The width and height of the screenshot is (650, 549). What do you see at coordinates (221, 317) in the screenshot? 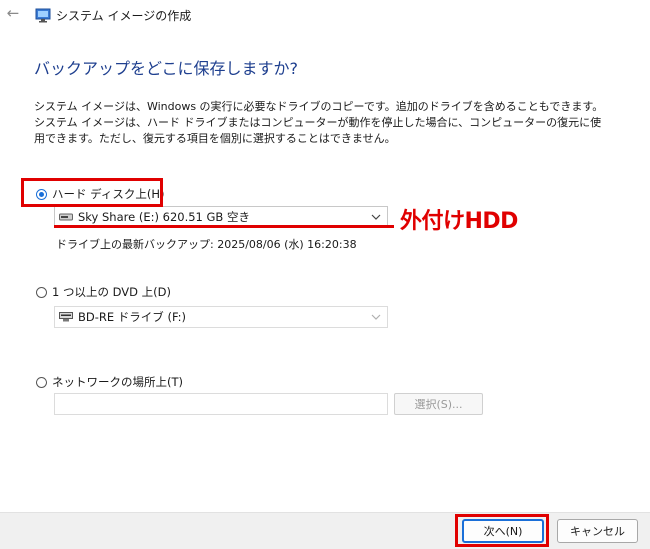
I see `dvd-drive-select: BD-RE ドライブ (F:)` at bounding box center [221, 317].